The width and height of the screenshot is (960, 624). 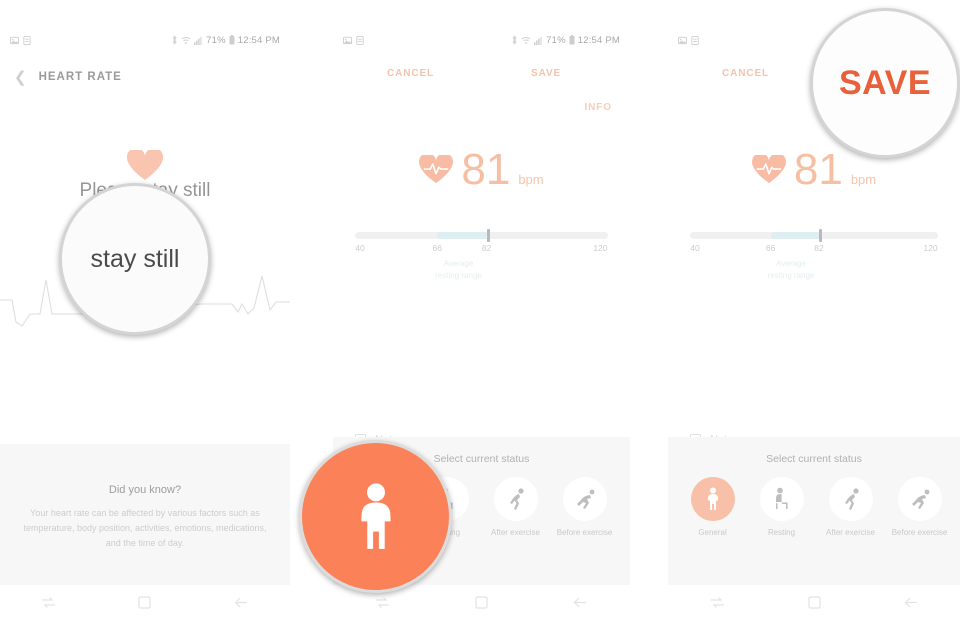 I want to click on status-items-row: General Resting After exercise, so click(x=814, y=508).